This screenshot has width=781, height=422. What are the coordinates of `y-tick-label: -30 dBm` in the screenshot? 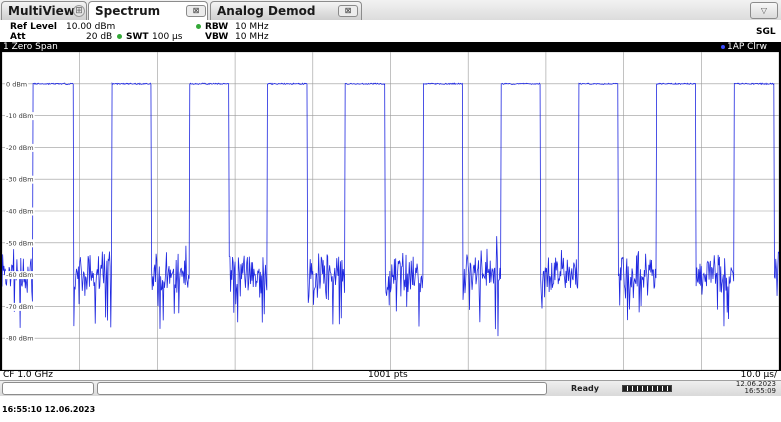 It's located at (20, 180).